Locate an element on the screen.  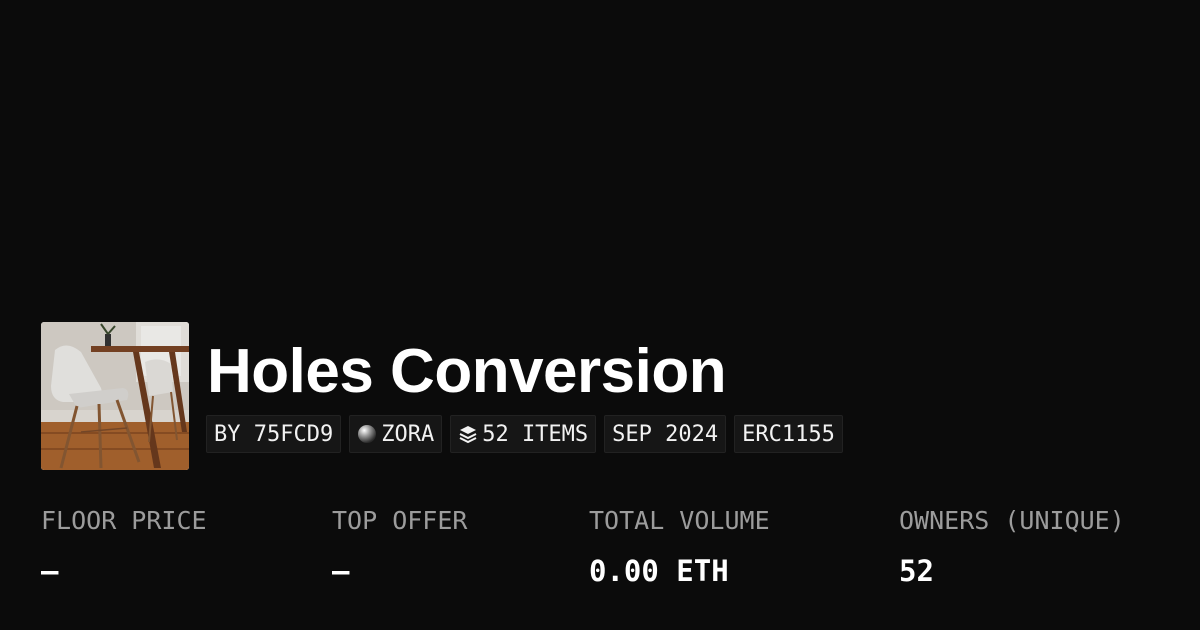
network-label: ZORA is located at coordinates (408, 434).